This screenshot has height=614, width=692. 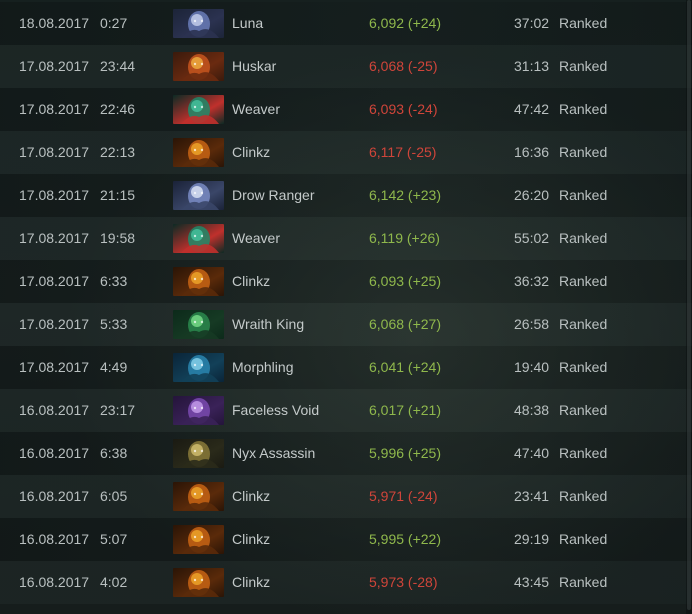 I want to click on faceless-void-portrait-icon, so click(x=198, y=410).